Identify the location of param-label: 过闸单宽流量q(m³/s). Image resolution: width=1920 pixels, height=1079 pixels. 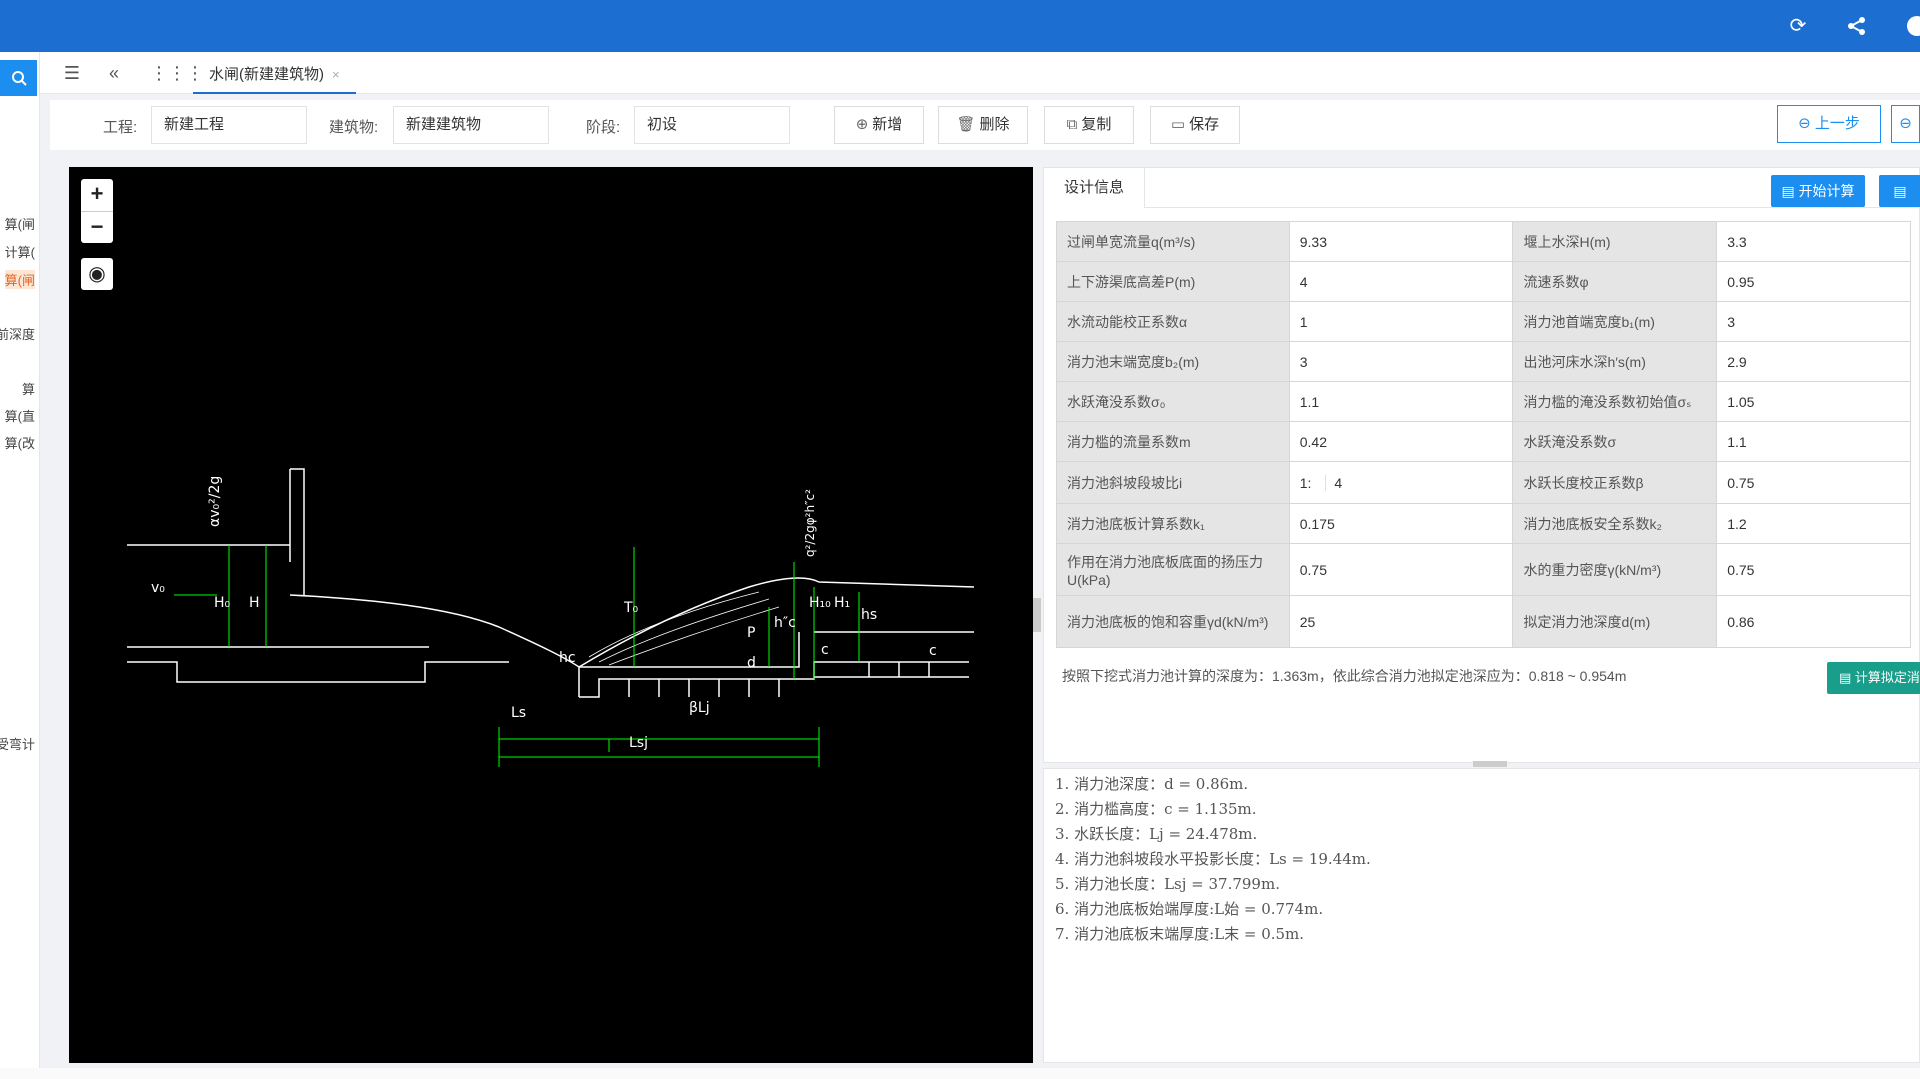
(1173, 241).